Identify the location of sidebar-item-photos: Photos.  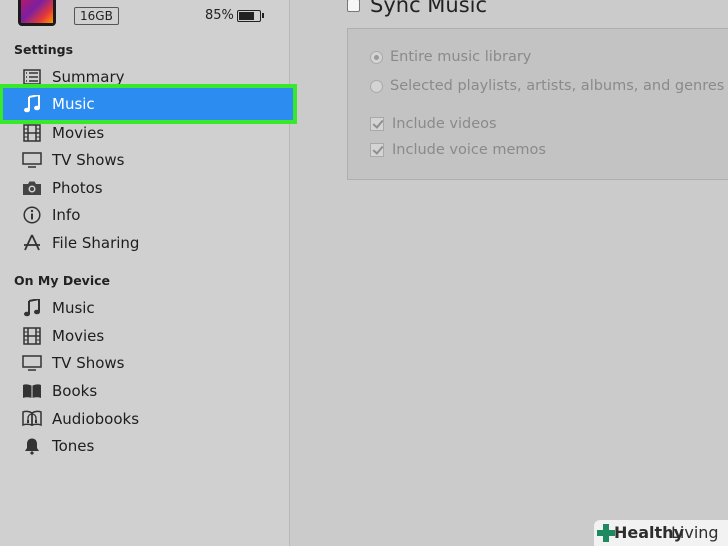
(144, 188).